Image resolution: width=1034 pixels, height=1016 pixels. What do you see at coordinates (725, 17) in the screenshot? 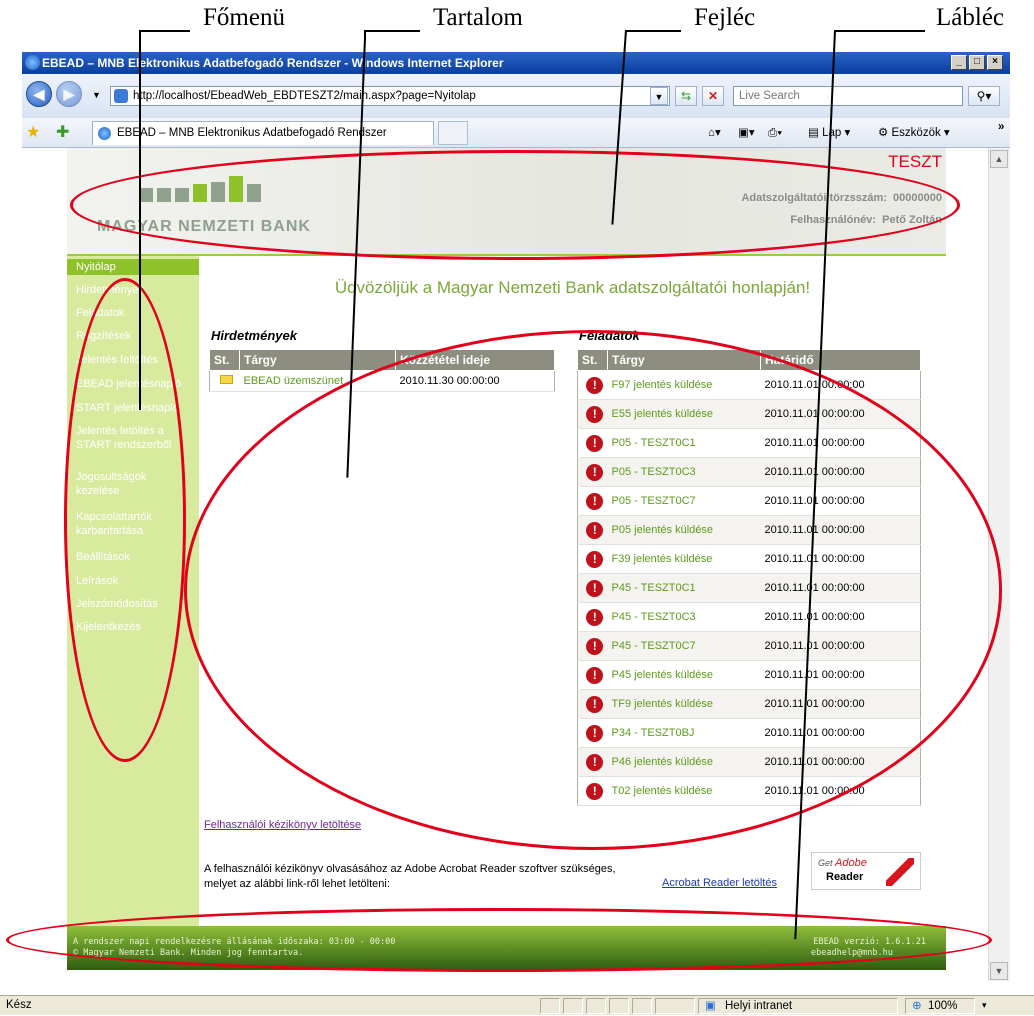
I see `annotation-header-label: Fejléc` at bounding box center [725, 17].